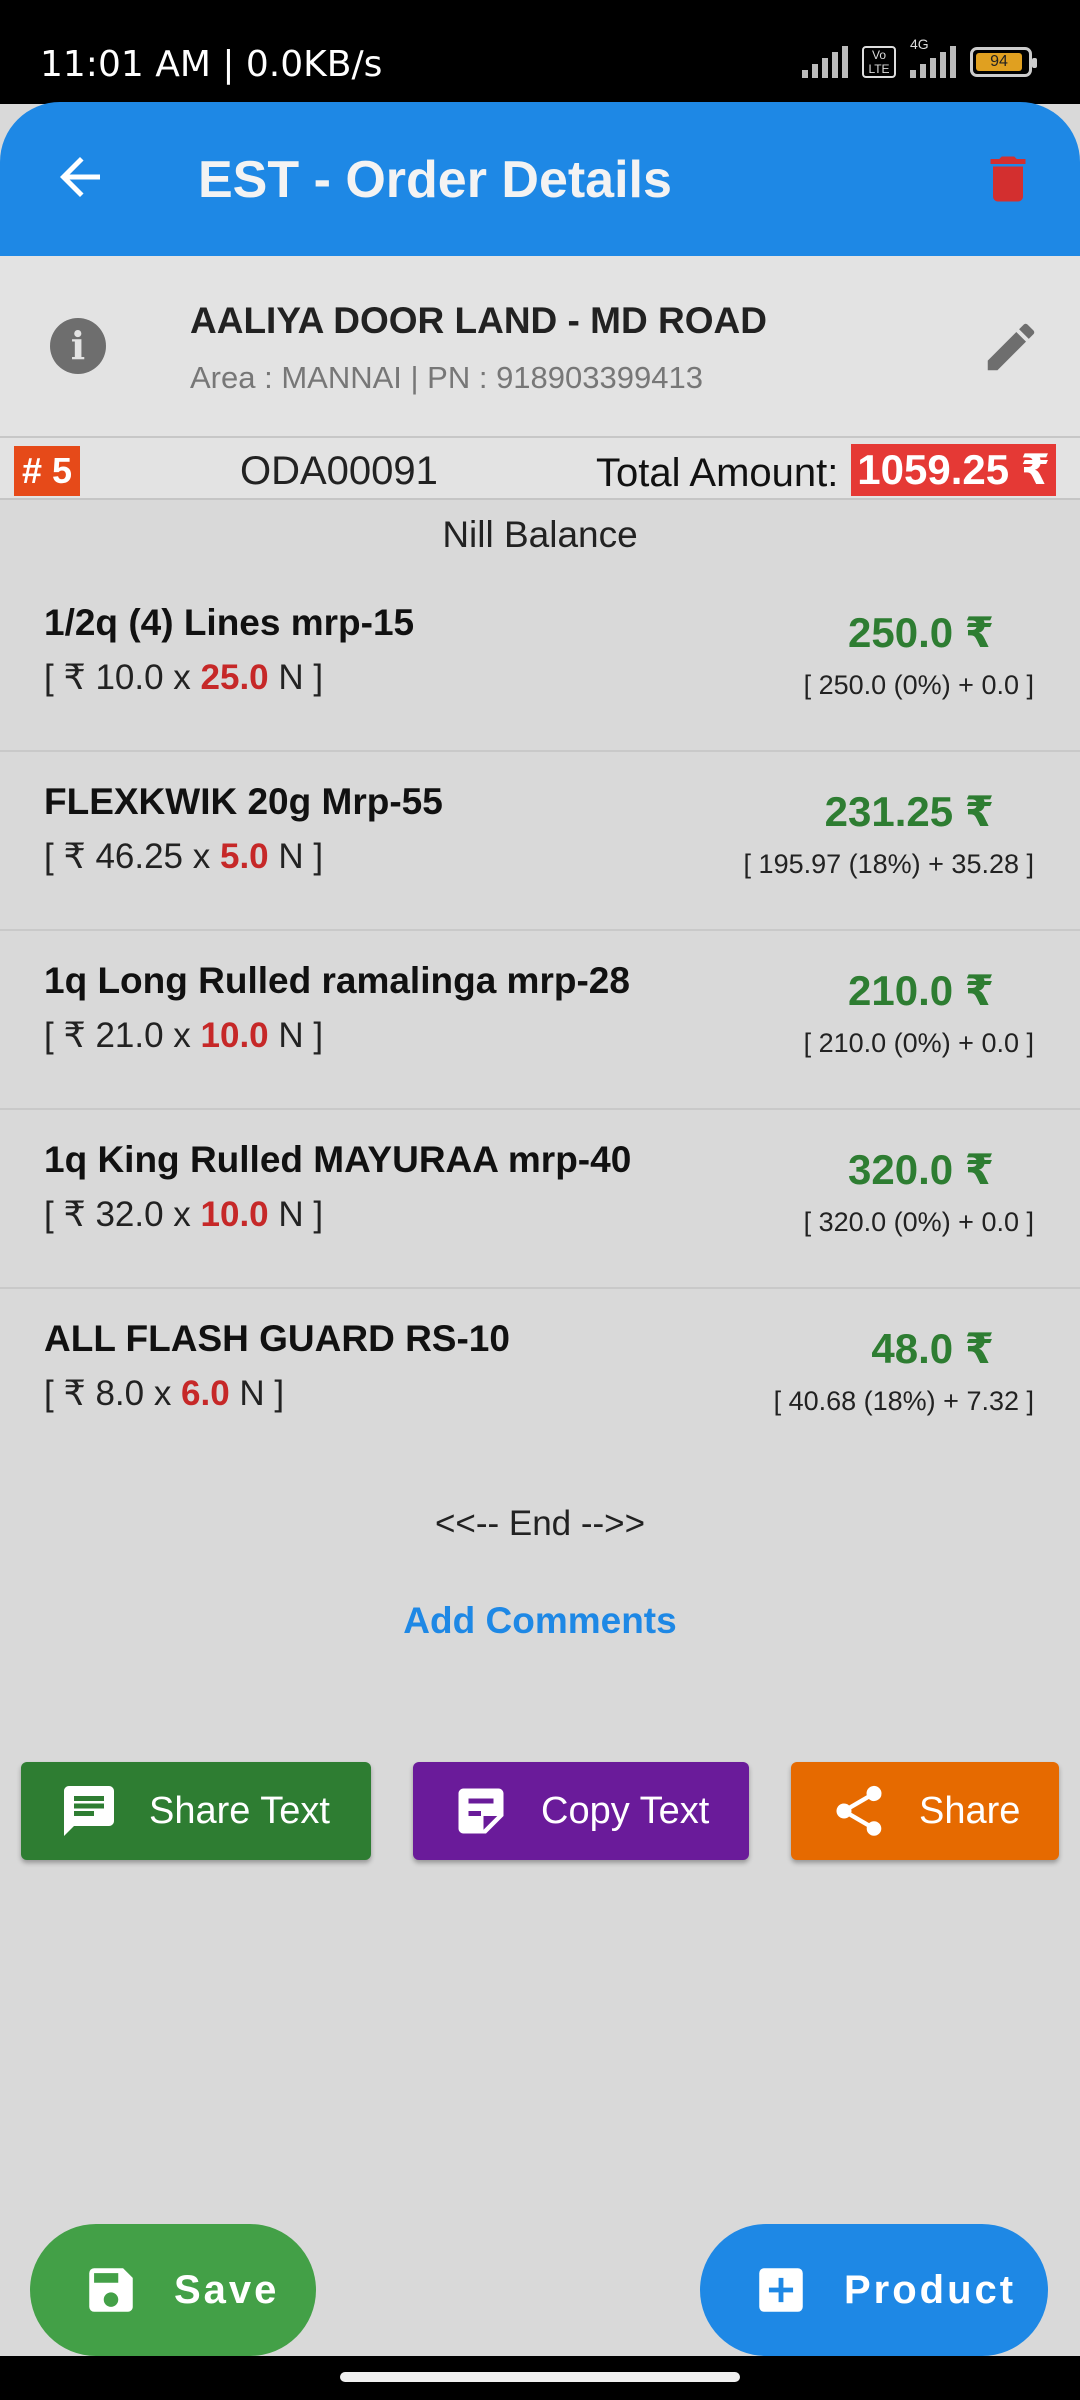 The image size is (1080, 2400). Describe the element at coordinates (239, 1810) in the screenshot. I see `share-text-label: Share Text` at that location.